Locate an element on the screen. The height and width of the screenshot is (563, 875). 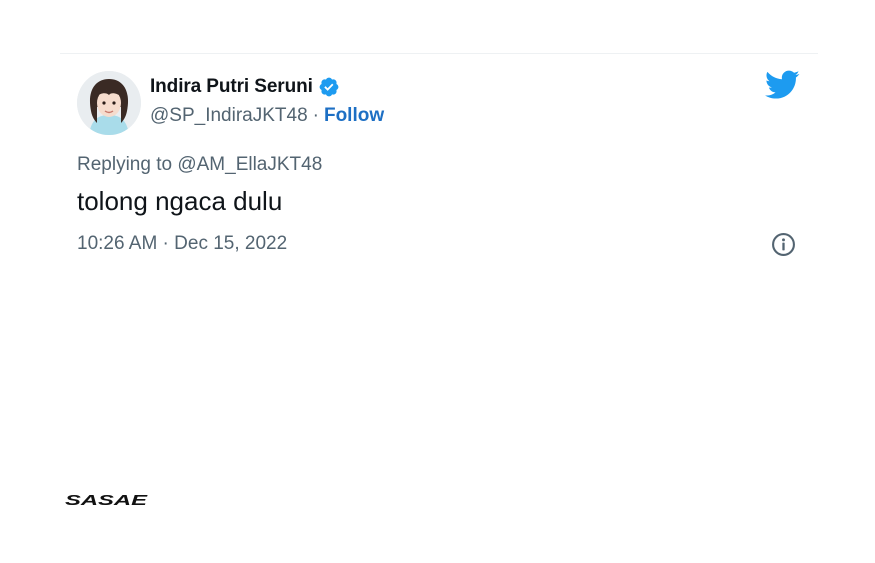
display-name: Indira Putri Seruni is located at coordinates (231, 87).